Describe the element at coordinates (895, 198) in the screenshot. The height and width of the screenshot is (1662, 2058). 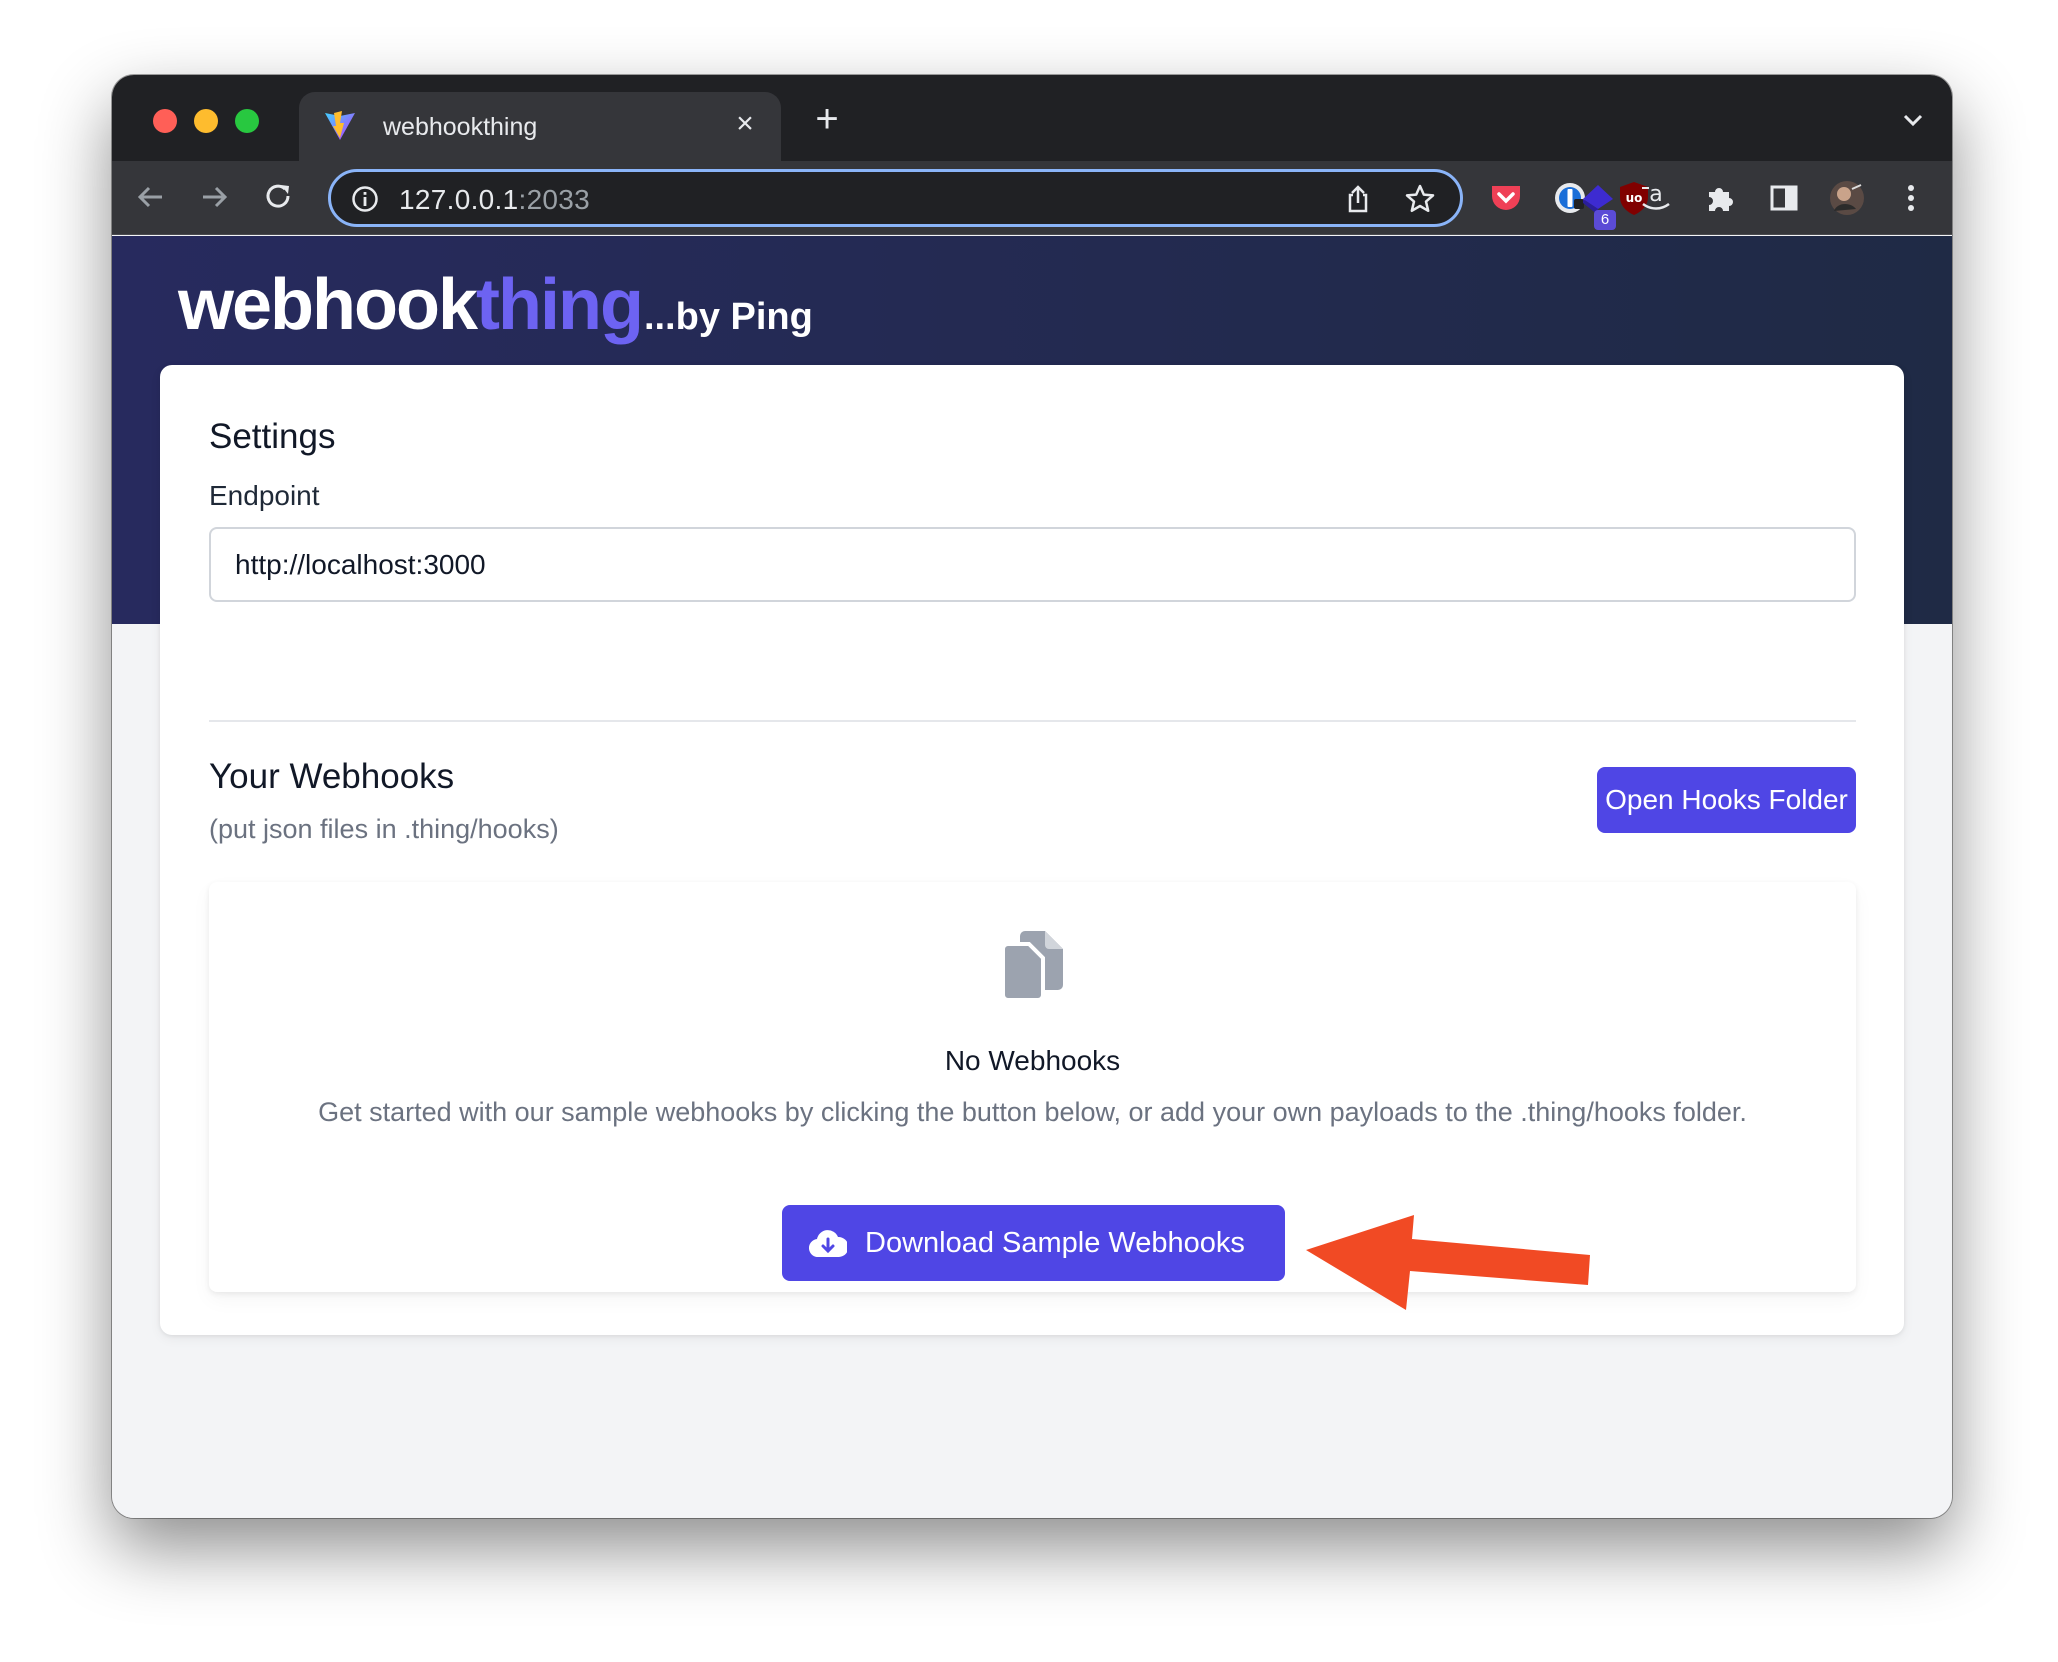
I see `address-bar: 127.0.0.1:2033` at that location.